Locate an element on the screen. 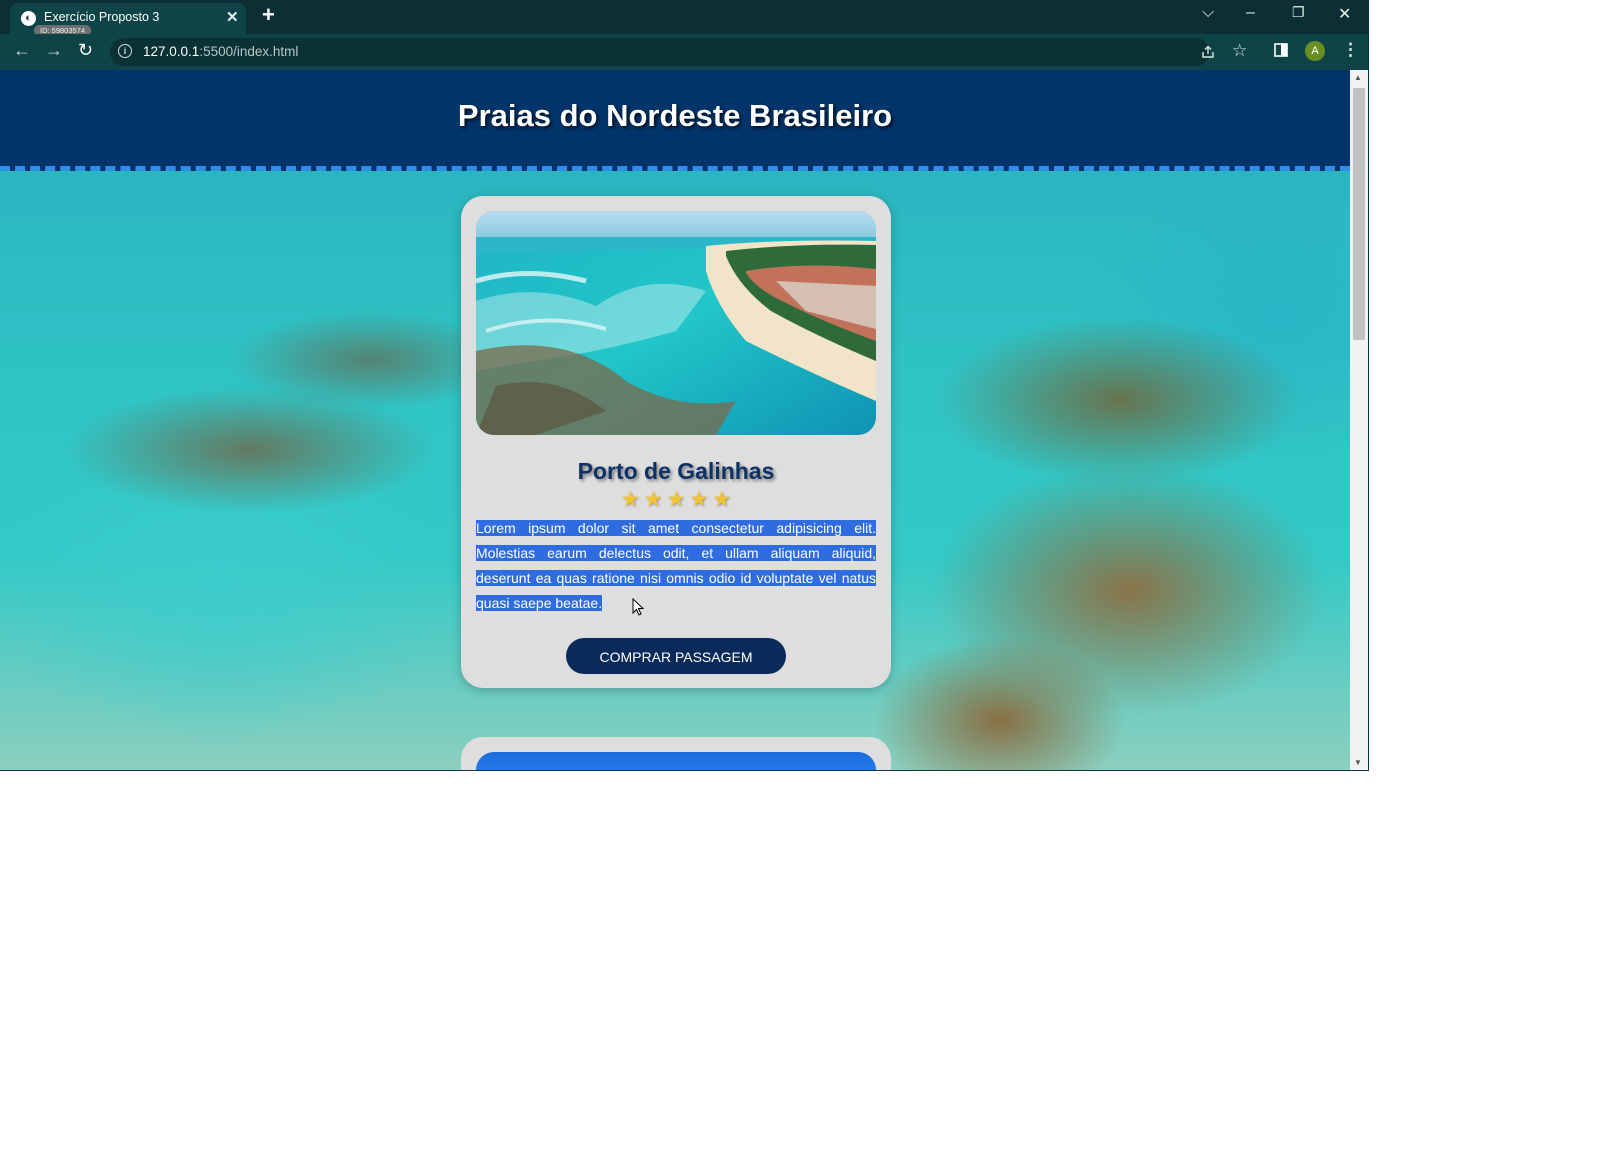 The image size is (1600, 1160). site-header: Praias do Nordeste Brasileiro is located at coordinates (675, 120).